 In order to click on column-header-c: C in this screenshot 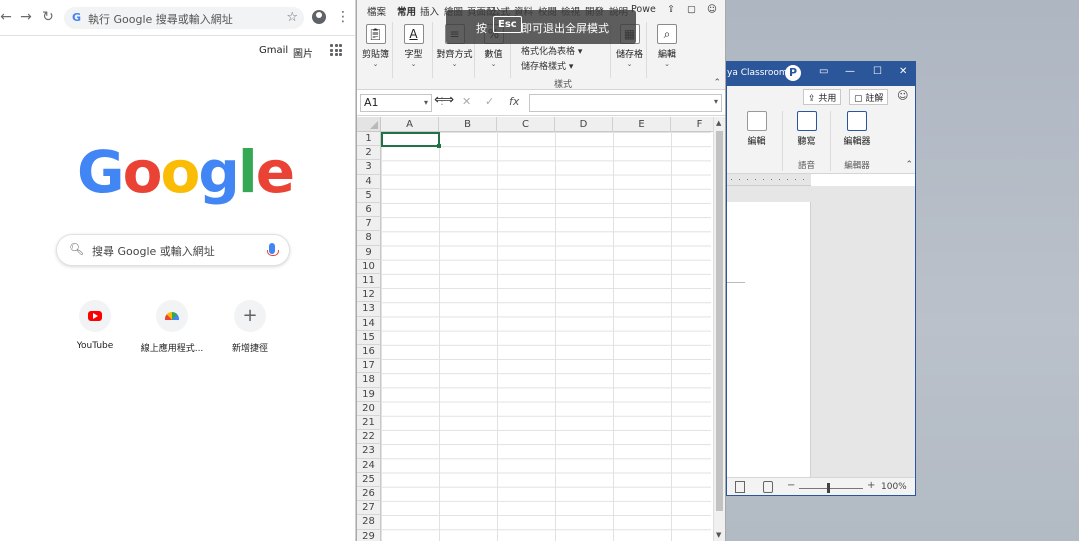, I will do `click(526, 124)`.